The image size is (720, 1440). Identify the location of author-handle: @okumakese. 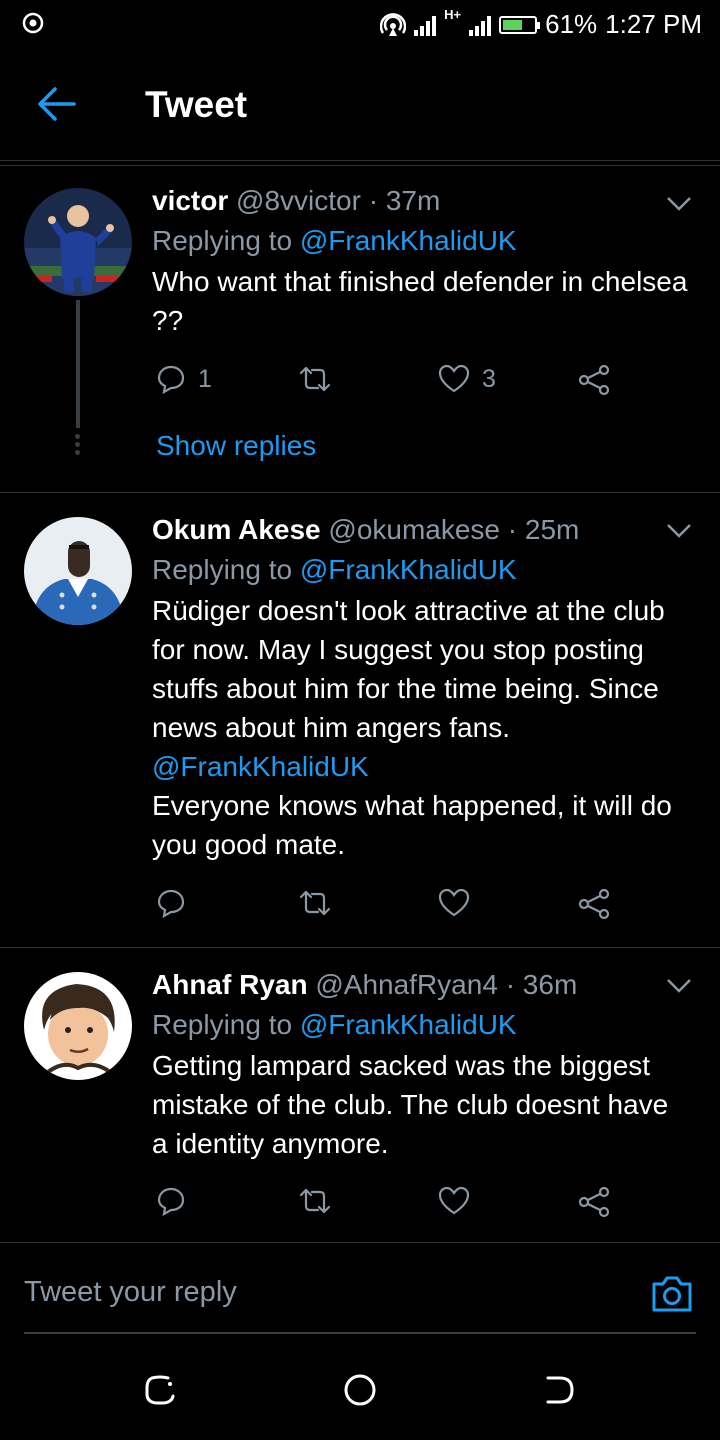
(414, 529).